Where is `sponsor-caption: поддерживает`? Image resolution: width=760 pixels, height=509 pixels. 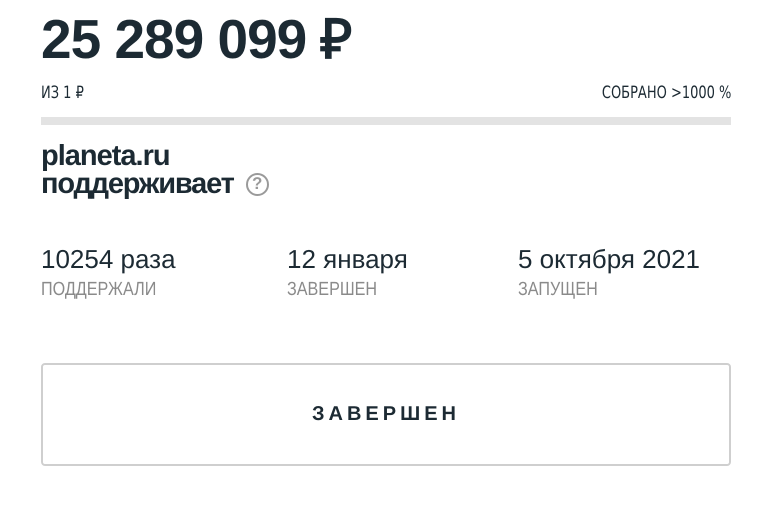 sponsor-caption: поддерживает is located at coordinates (137, 184).